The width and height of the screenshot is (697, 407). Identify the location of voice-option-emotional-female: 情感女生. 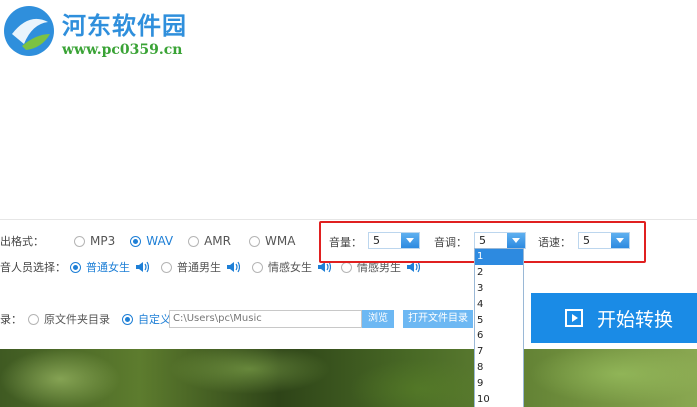
(282, 267).